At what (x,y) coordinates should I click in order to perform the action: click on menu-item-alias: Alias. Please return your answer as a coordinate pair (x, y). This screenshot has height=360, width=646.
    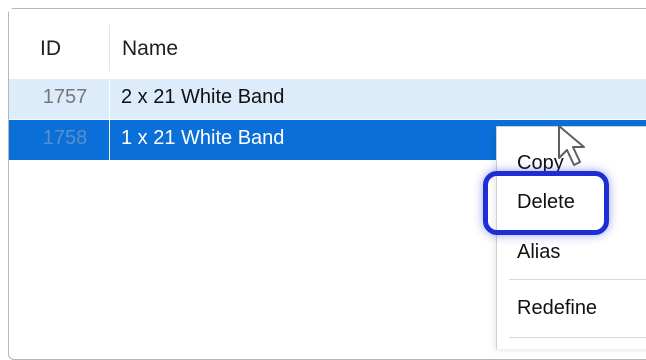
    Looking at the image, I should click on (538, 252).